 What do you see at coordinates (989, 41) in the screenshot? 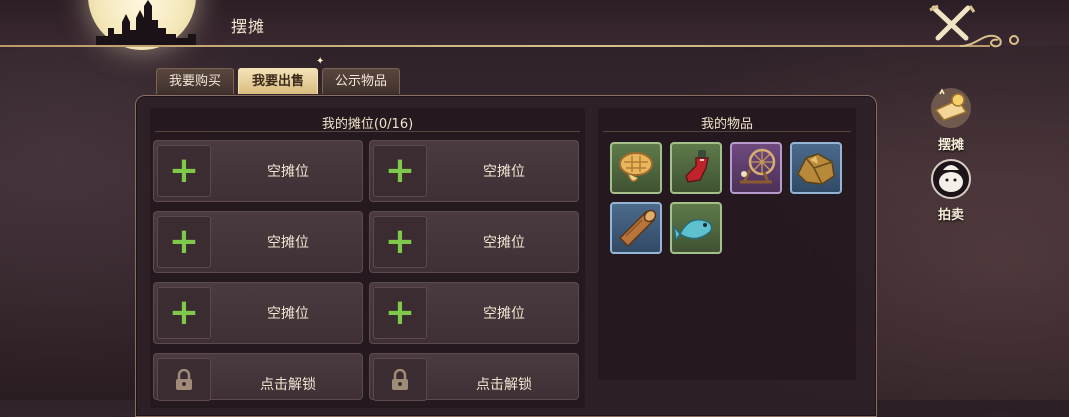
I see `flourish-ornament-icon` at bounding box center [989, 41].